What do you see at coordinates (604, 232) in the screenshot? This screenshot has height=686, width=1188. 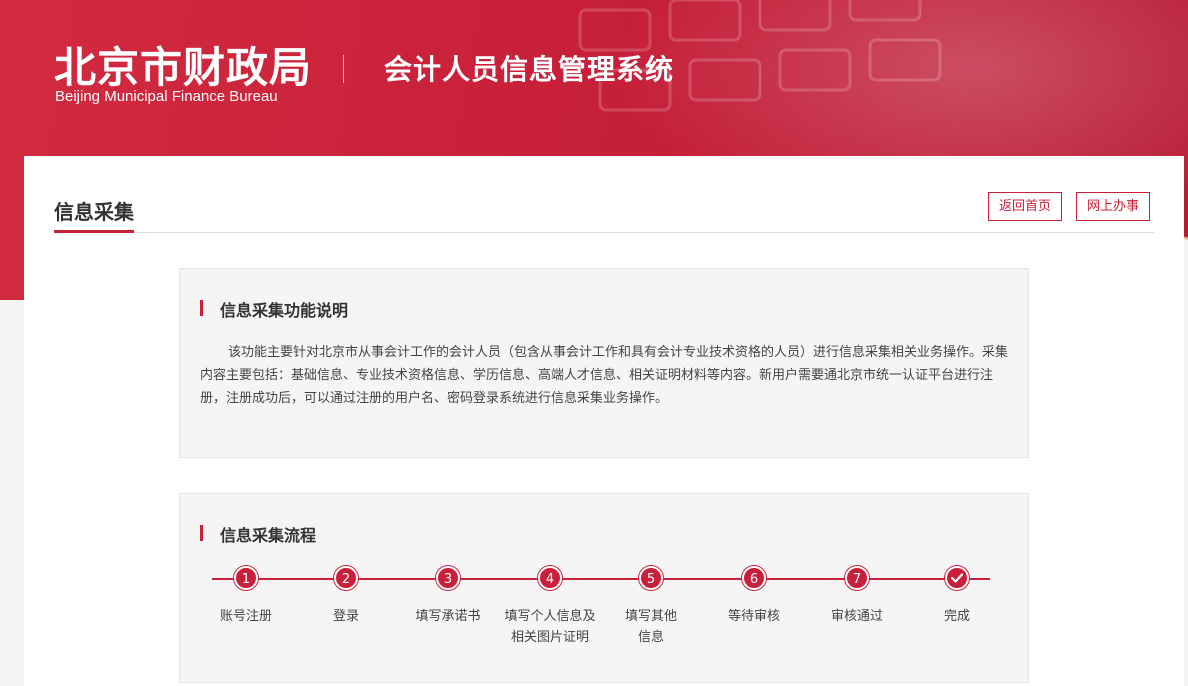 I see `title-rule` at bounding box center [604, 232].